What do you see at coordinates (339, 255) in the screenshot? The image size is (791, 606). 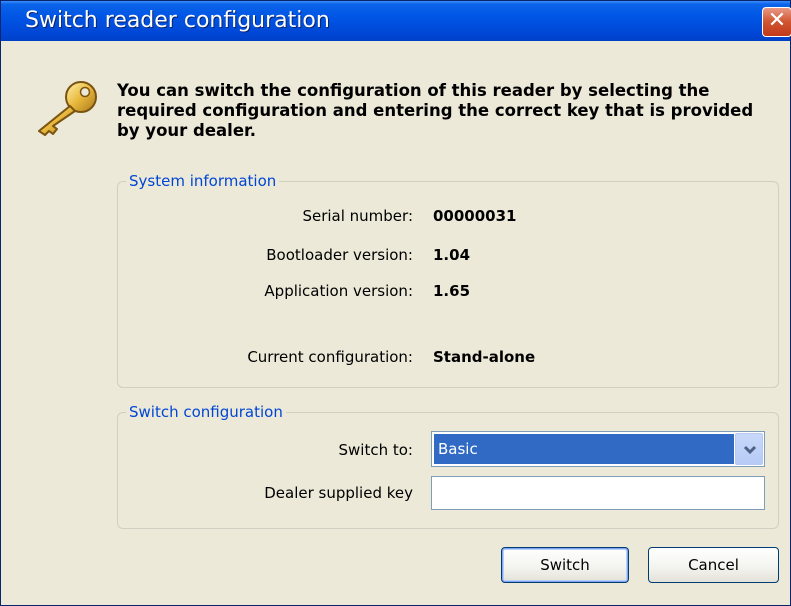 I see `bootloader-version-label: Bootloader version:` at bounding box center [339, 255].